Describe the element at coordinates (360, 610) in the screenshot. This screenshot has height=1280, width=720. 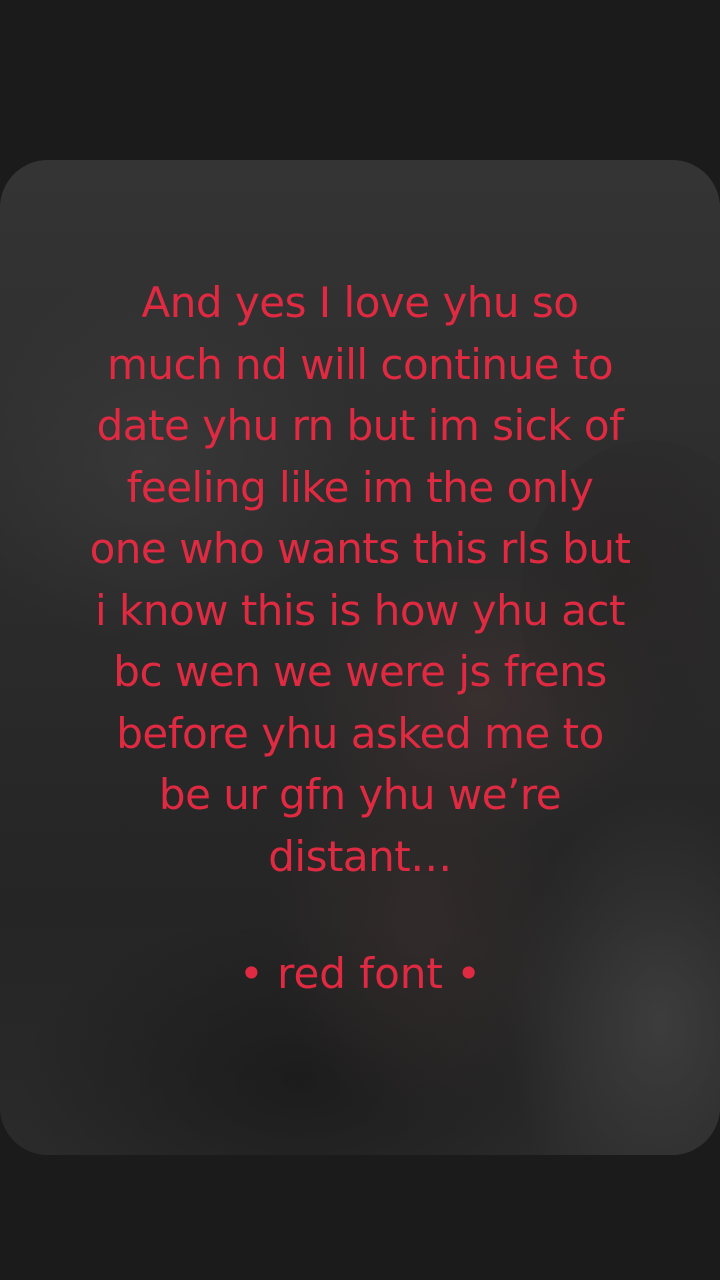
I see `caption-line: i know this is how yhu act` at that location.